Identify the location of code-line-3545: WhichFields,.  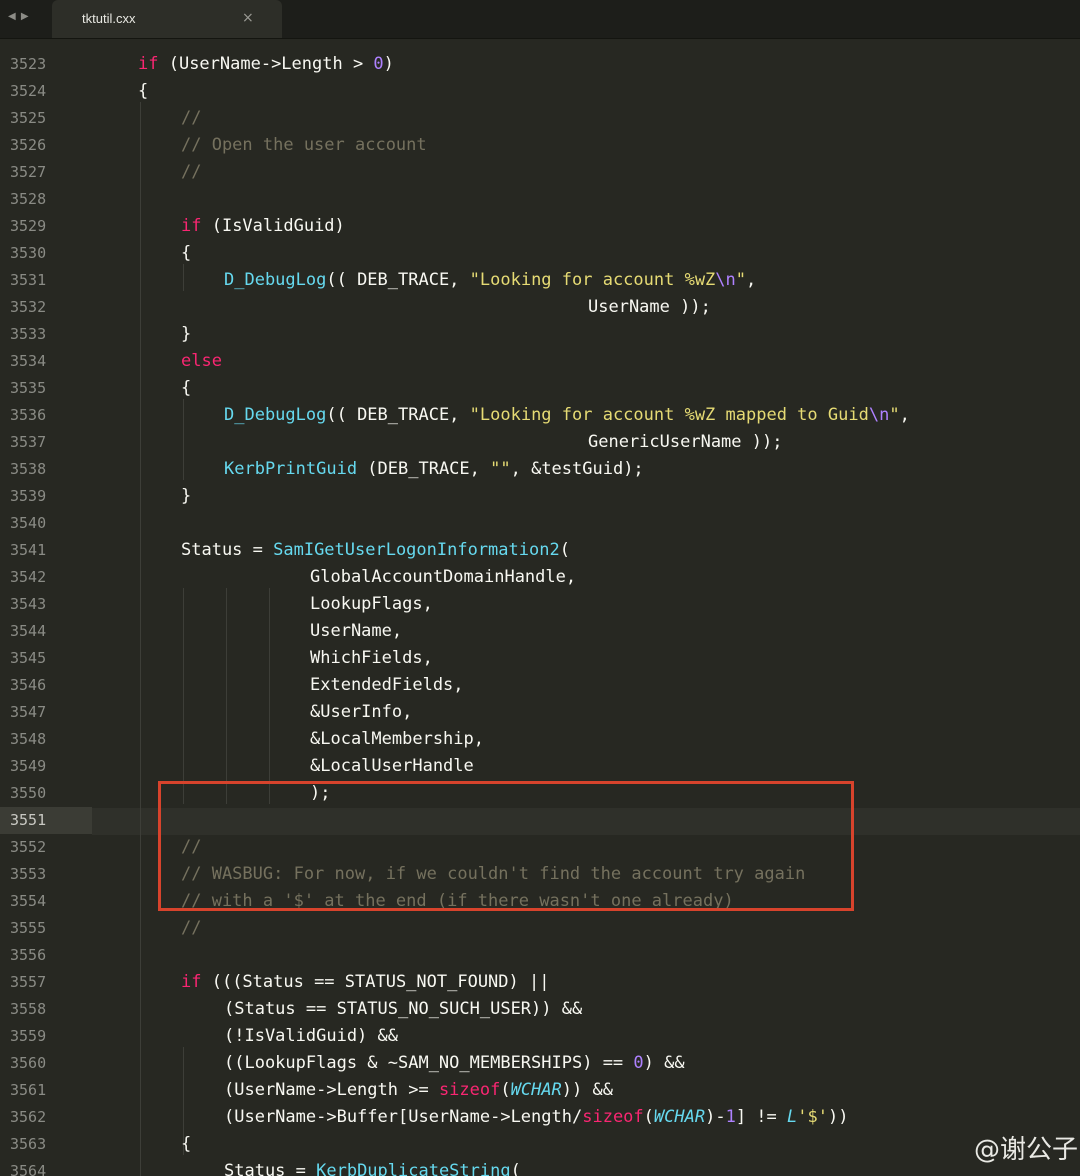
(371, 658).